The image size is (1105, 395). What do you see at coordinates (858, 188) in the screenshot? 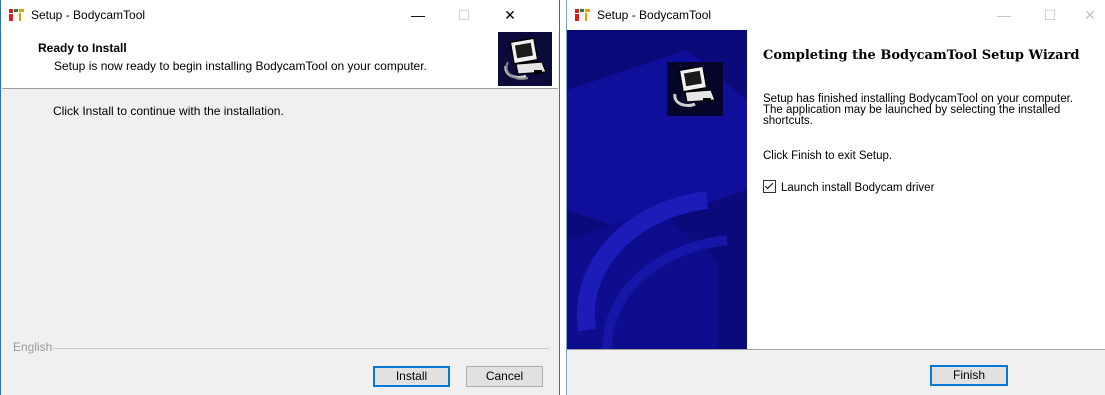
I see `launch-driver-label: Launch install Bodycam driver` at bounding box center [858, 188].